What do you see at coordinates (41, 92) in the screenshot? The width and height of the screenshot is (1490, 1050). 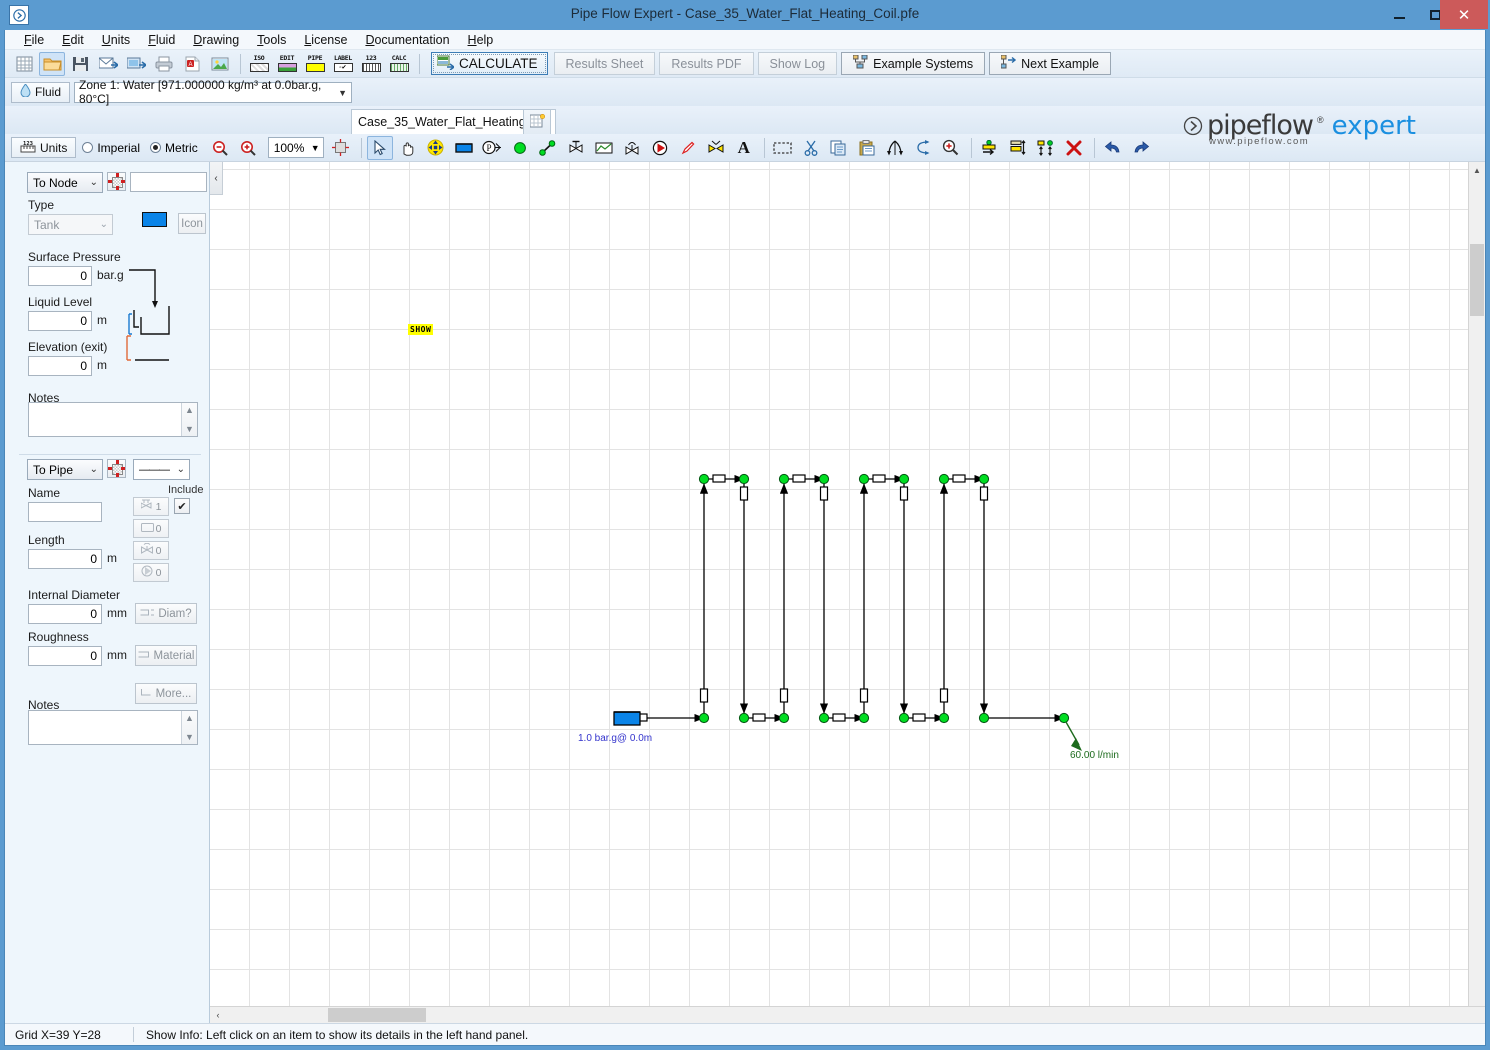 I see `fluid-button: Fluid` at bounding box center [41, 92].